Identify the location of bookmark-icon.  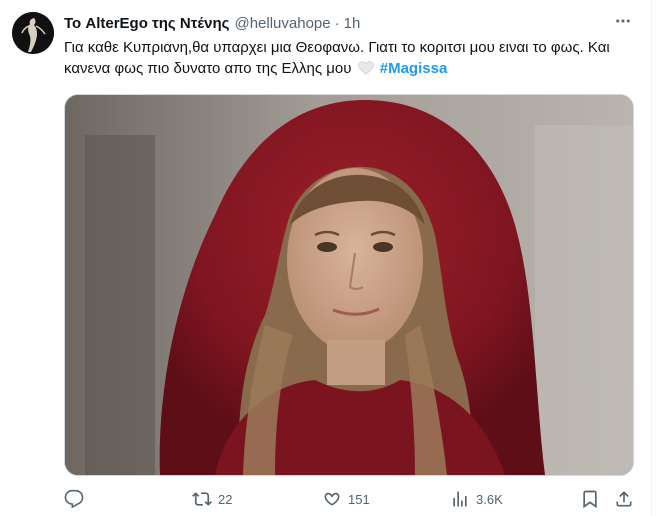
(590, 499).